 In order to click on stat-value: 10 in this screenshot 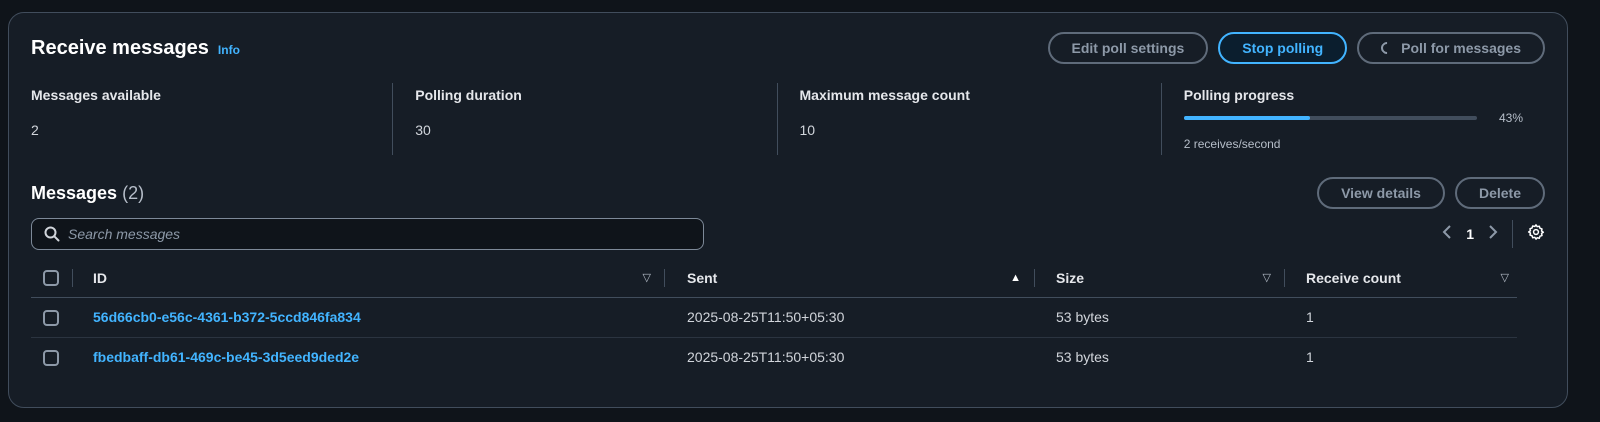, I will do `click(807, 130)`.